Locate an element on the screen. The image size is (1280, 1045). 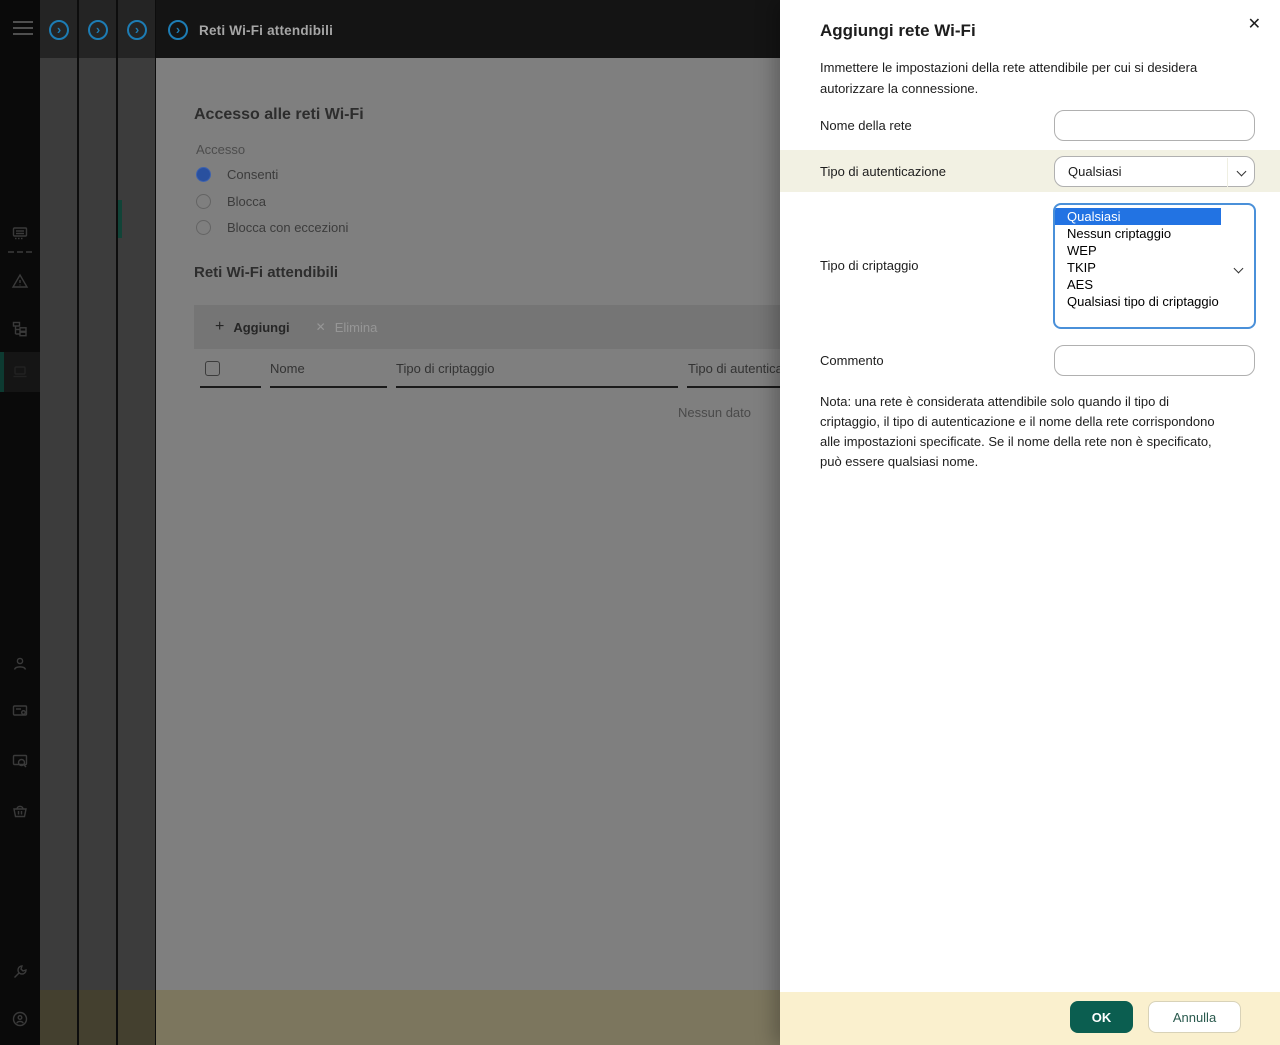
radio-label: Consenti is located at coordinates (253, 174).